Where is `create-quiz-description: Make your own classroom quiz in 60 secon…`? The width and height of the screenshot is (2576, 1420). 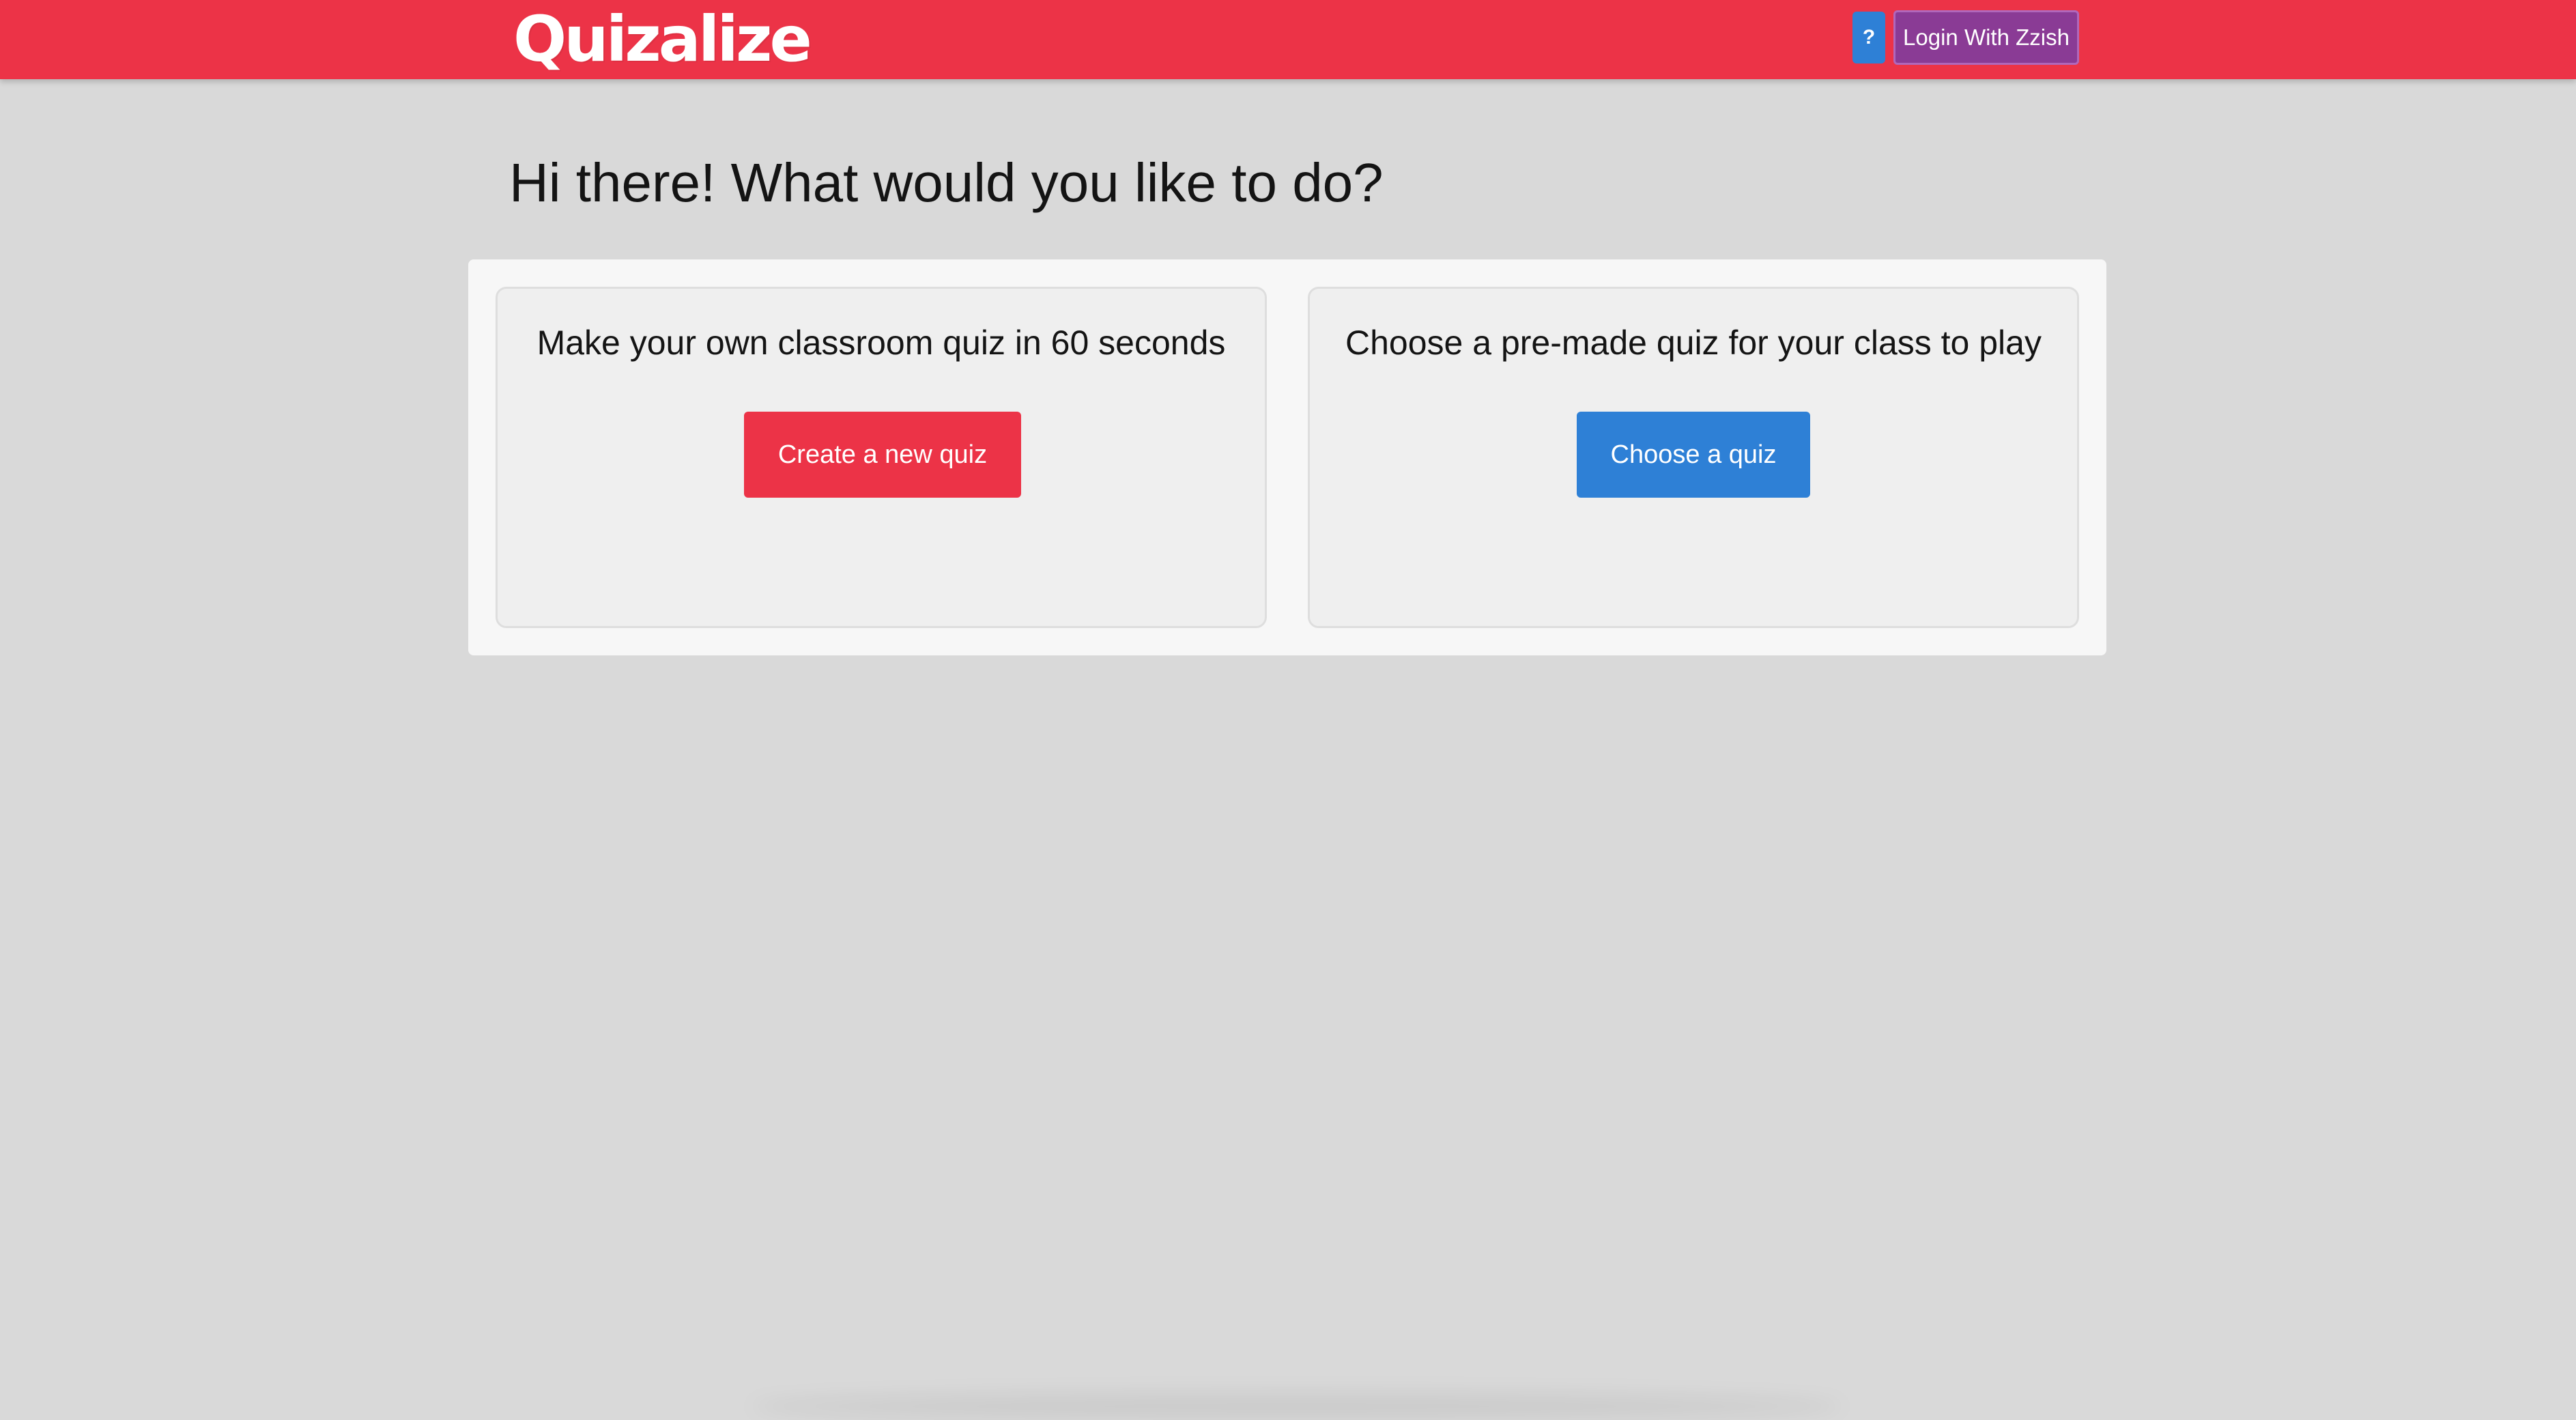
create-quiz-description: Make your own classroom quiz in 60 secon… is located at coordinates (881, 343).